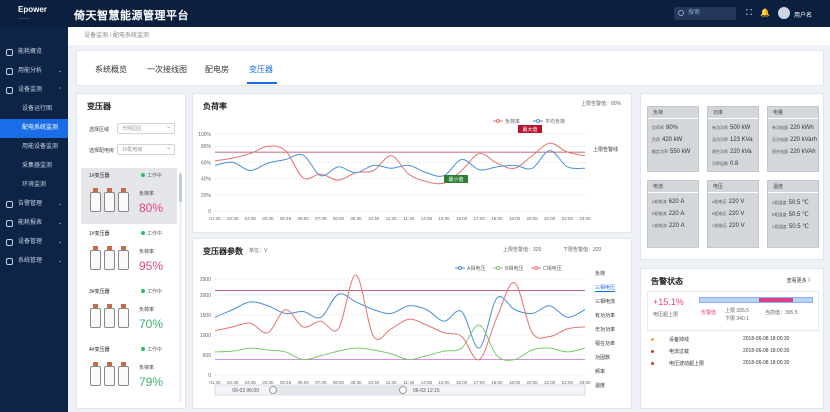 The width and height of the screenshot is (830, 412). What do you see at coordinates (32, 9) in the screenshot?
I see `logo: Epower` at bounding box center [32, 9].